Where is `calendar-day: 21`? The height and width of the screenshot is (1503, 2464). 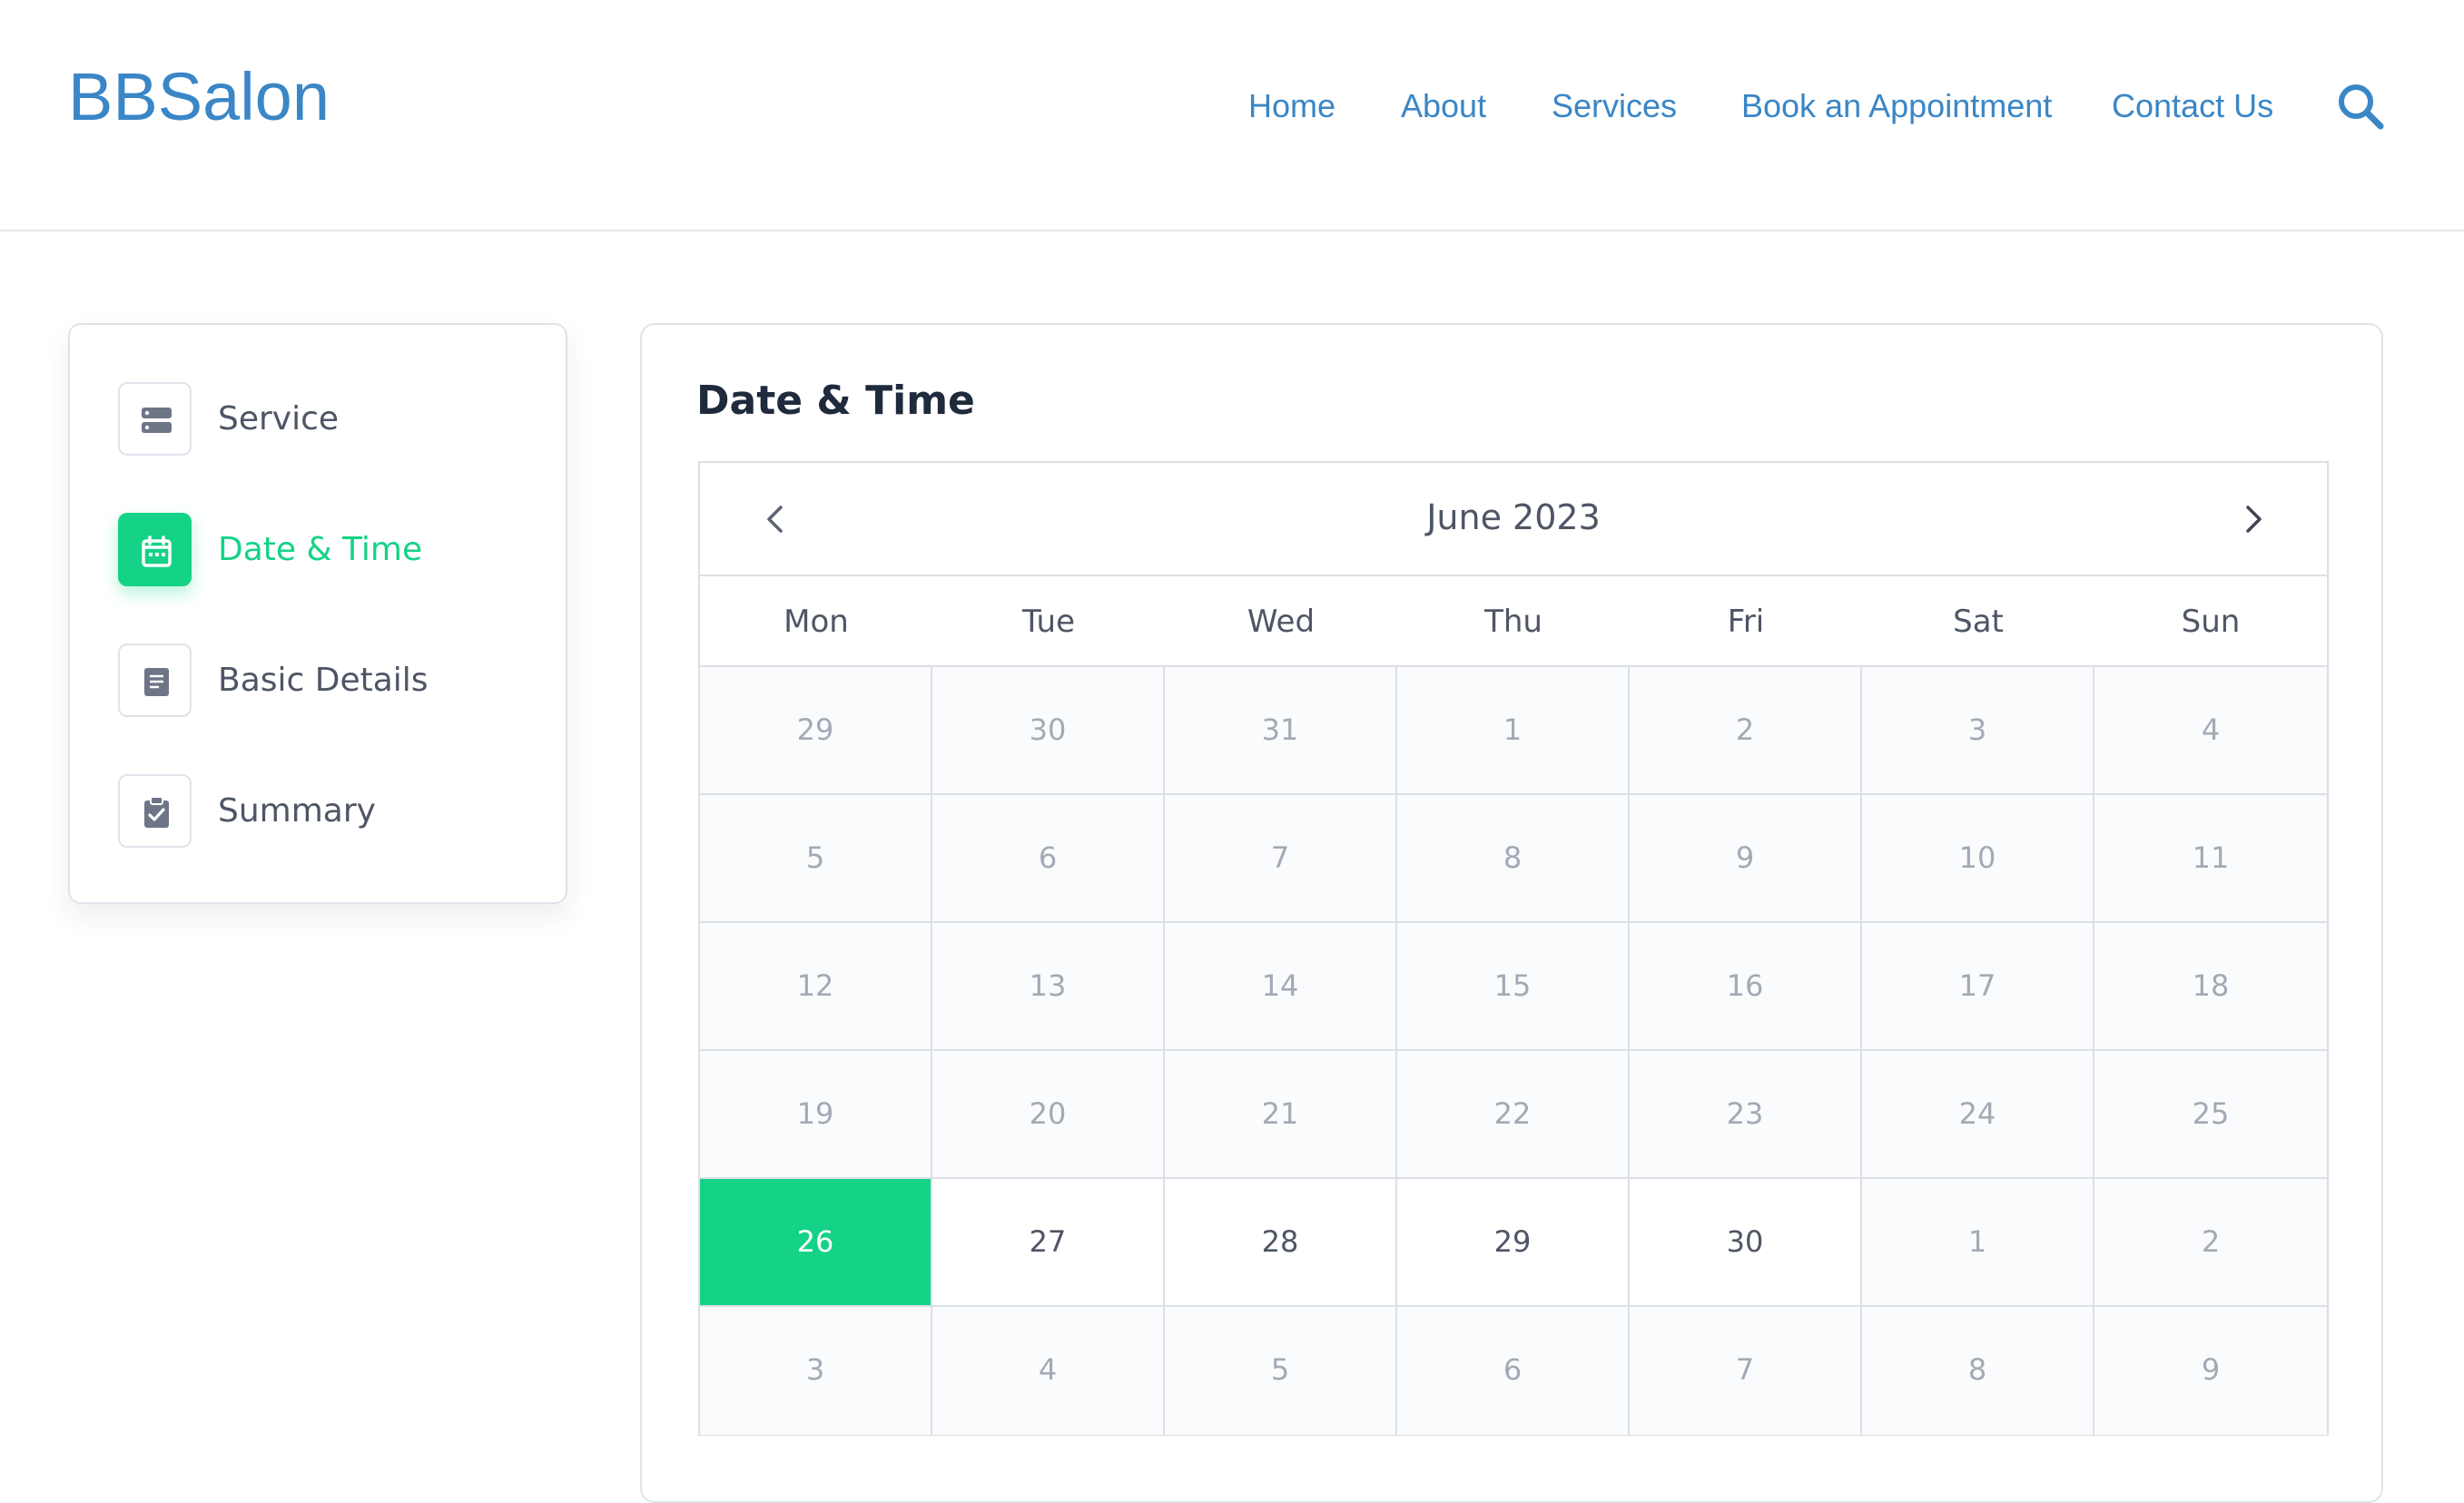 calendar-day: 21 is located at coordinates (1281, 1115).